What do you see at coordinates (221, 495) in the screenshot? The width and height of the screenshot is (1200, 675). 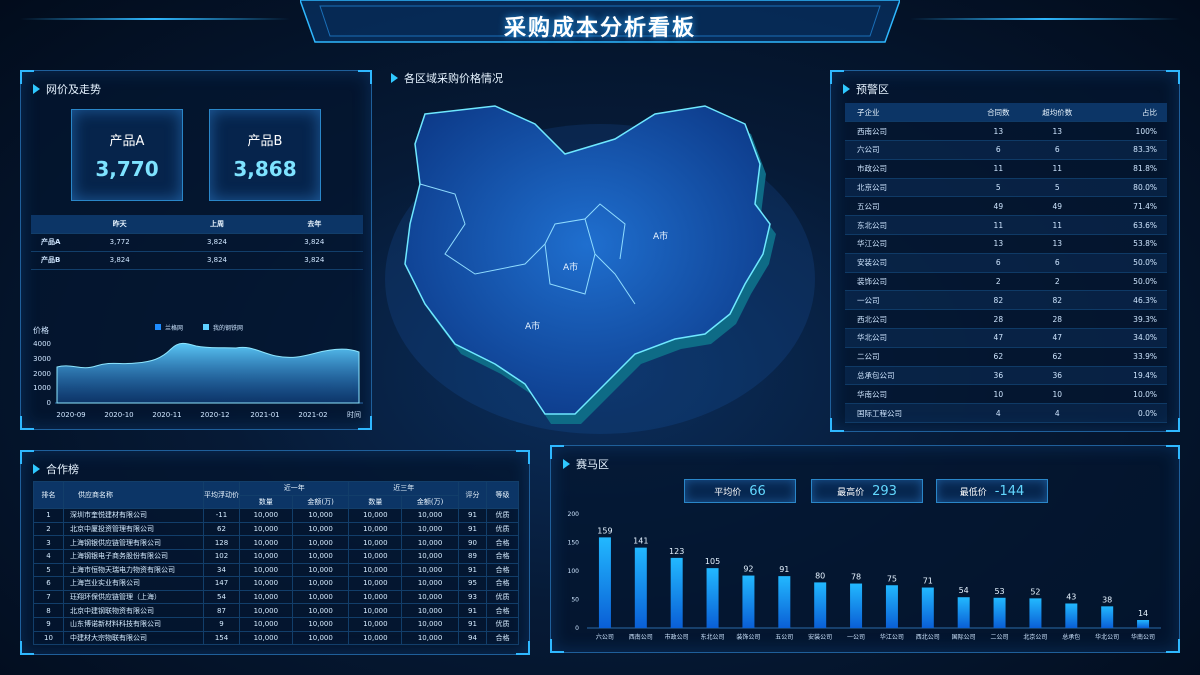 I see `table-header: 平均浮动价` at bounding box center [221, 495].